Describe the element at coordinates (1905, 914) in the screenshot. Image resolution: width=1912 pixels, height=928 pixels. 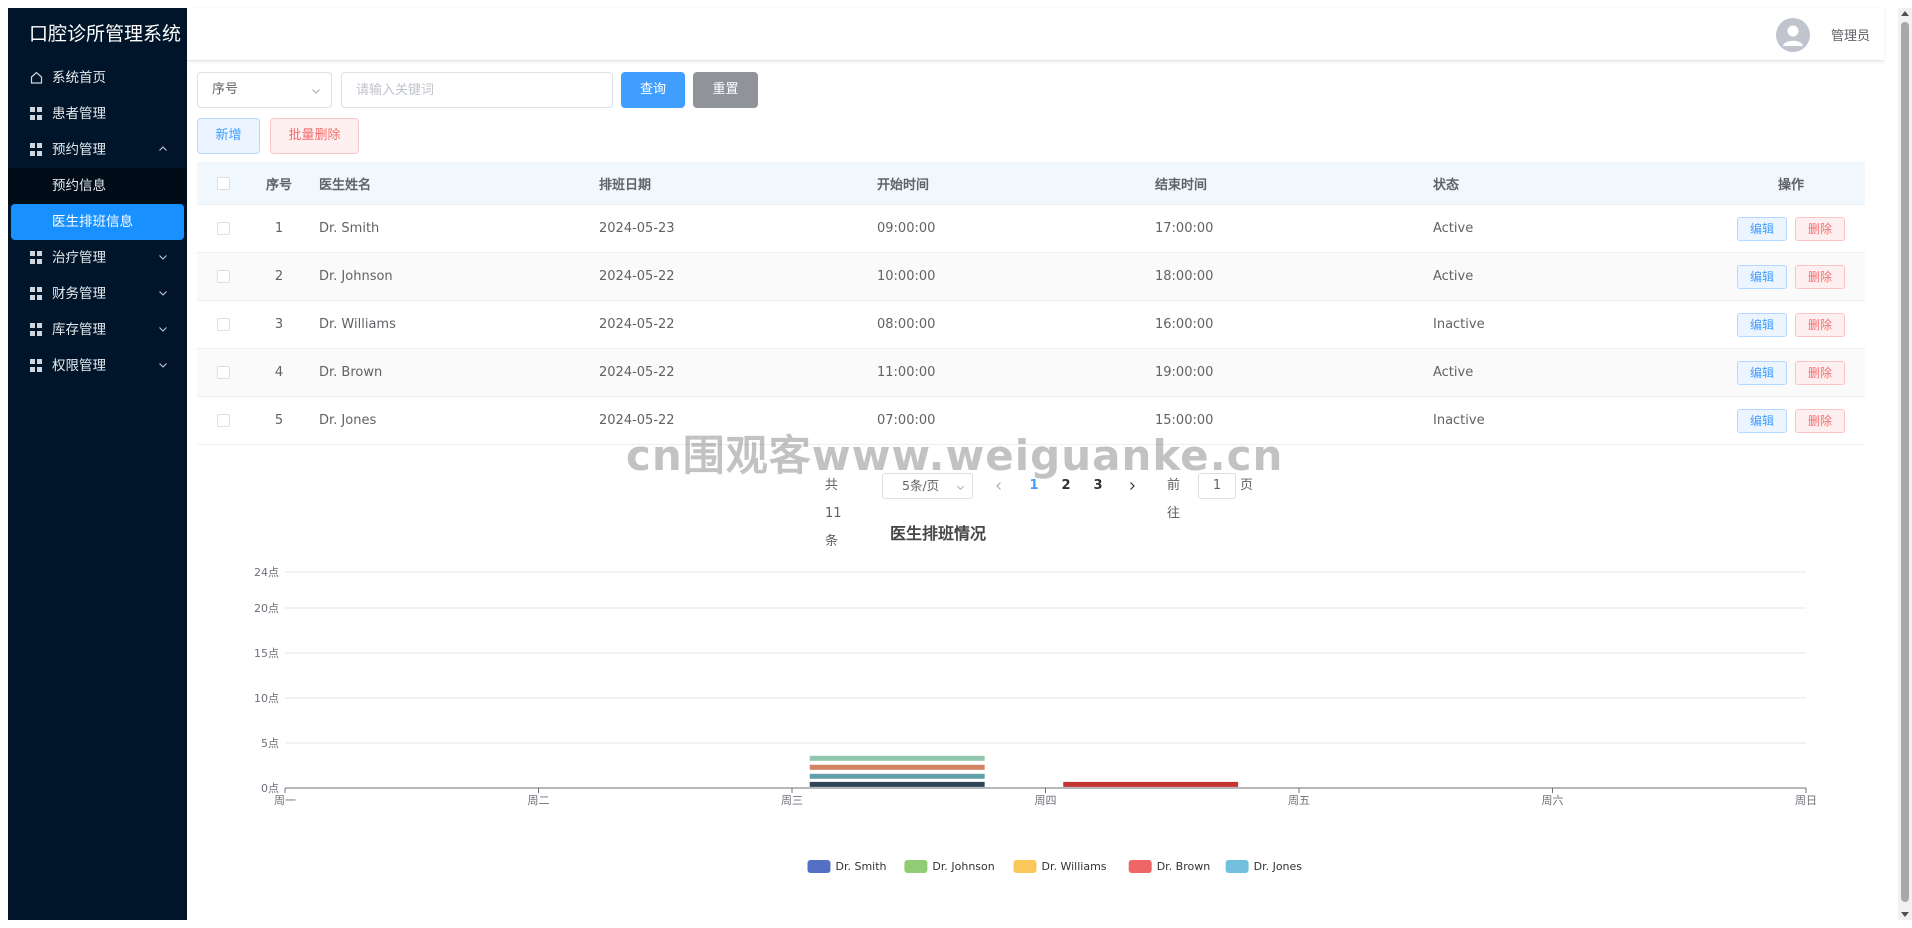
I see `scroll-down-icon` at that location.